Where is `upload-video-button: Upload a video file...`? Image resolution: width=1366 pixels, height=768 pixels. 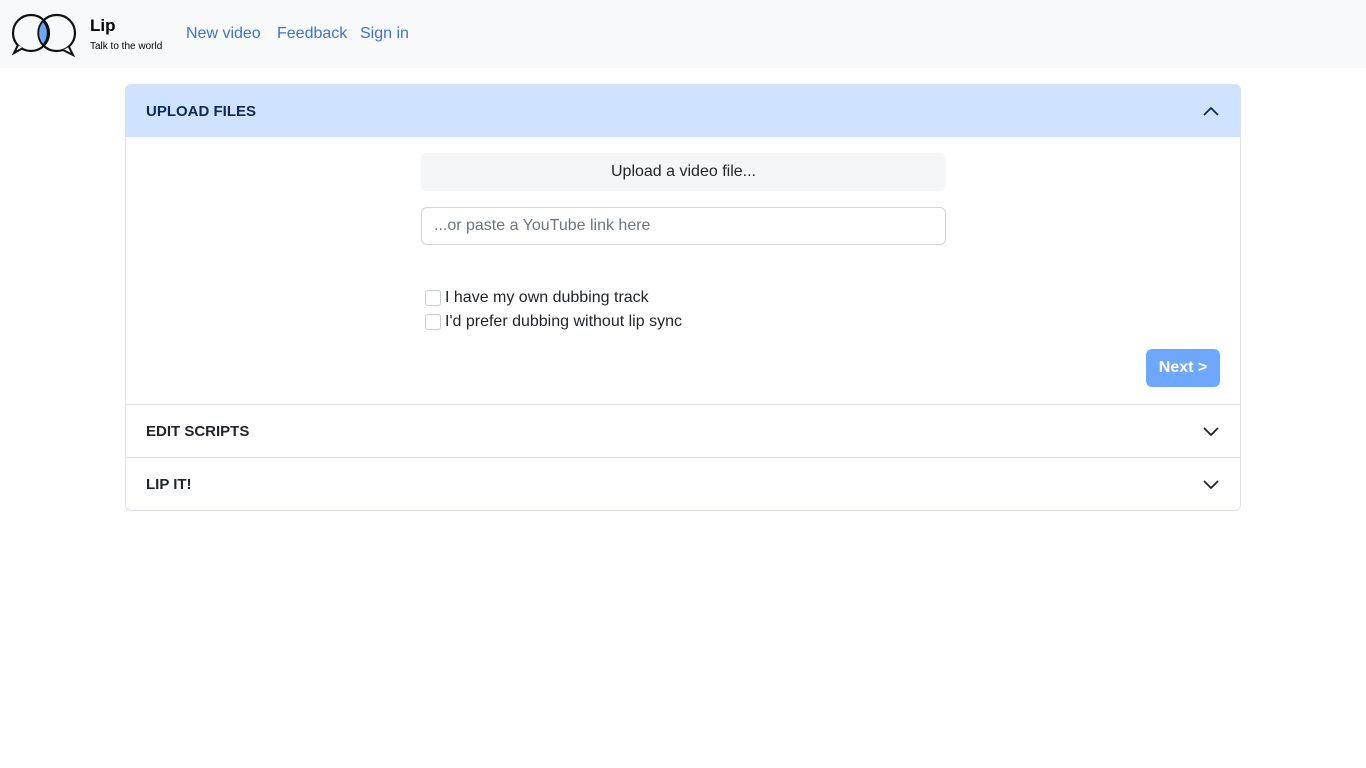 upload-video-button: Upload a video file... is located at coordinates (683, 172).